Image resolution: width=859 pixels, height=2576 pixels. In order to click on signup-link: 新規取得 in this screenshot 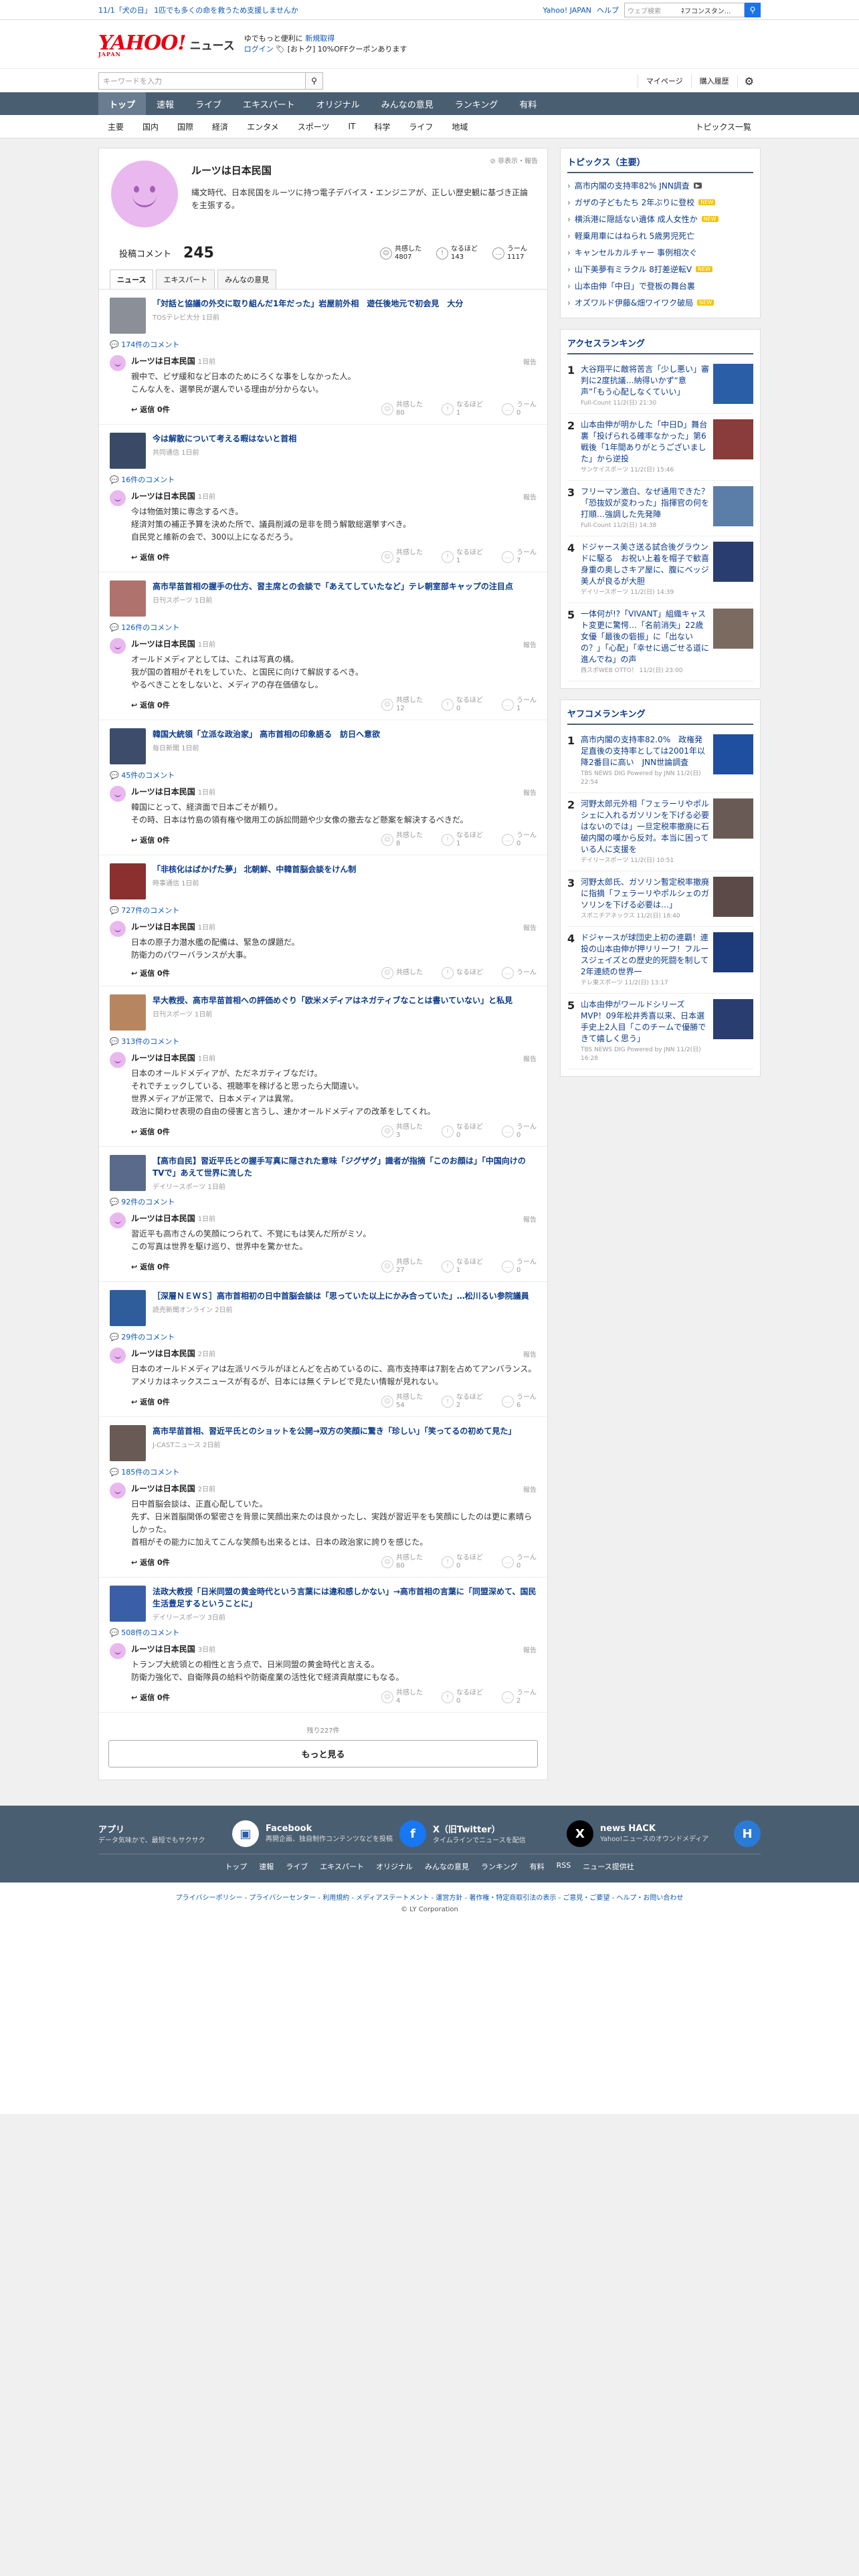, I will do `click(320, 38)`.